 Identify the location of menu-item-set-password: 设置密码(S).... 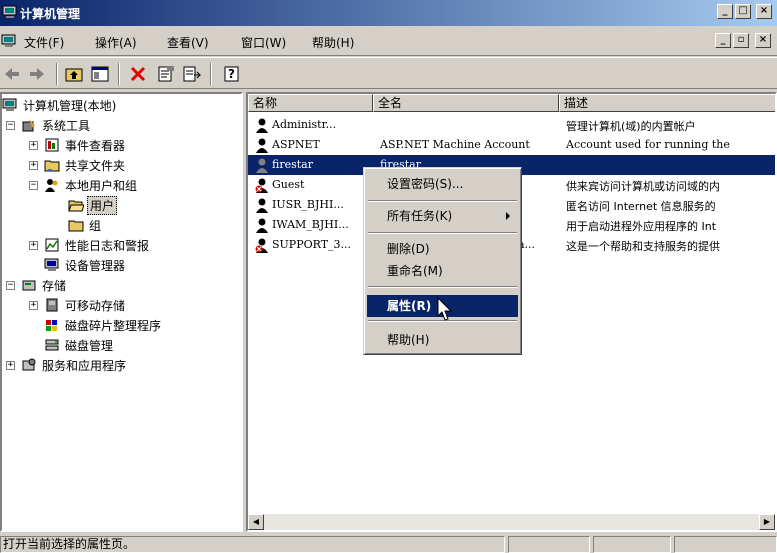
(442, 184).